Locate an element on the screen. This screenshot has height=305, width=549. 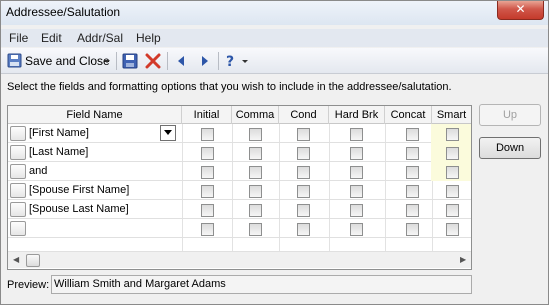
delete-icon is located at coordinates (153, 61).